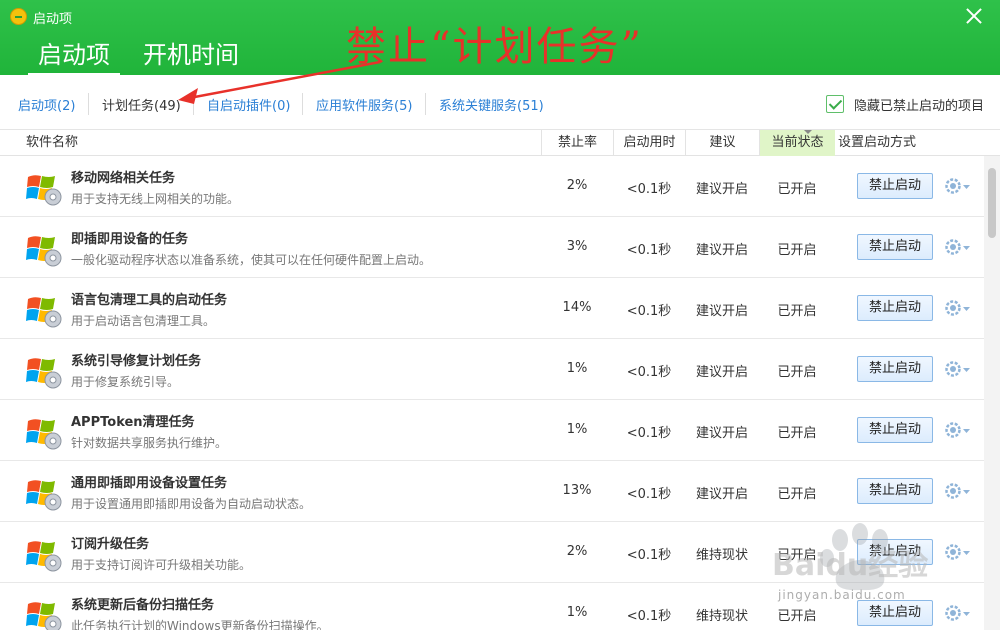 The image size is (1000, 630). I want to click on column-boot-time: 启动用时, so click(649, 143).